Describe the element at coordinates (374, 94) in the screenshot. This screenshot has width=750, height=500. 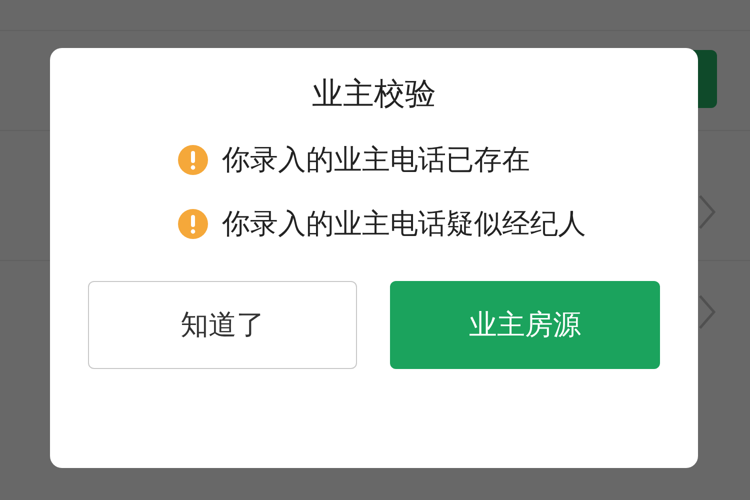
I see `dialog-title: 业主校验` at that location.